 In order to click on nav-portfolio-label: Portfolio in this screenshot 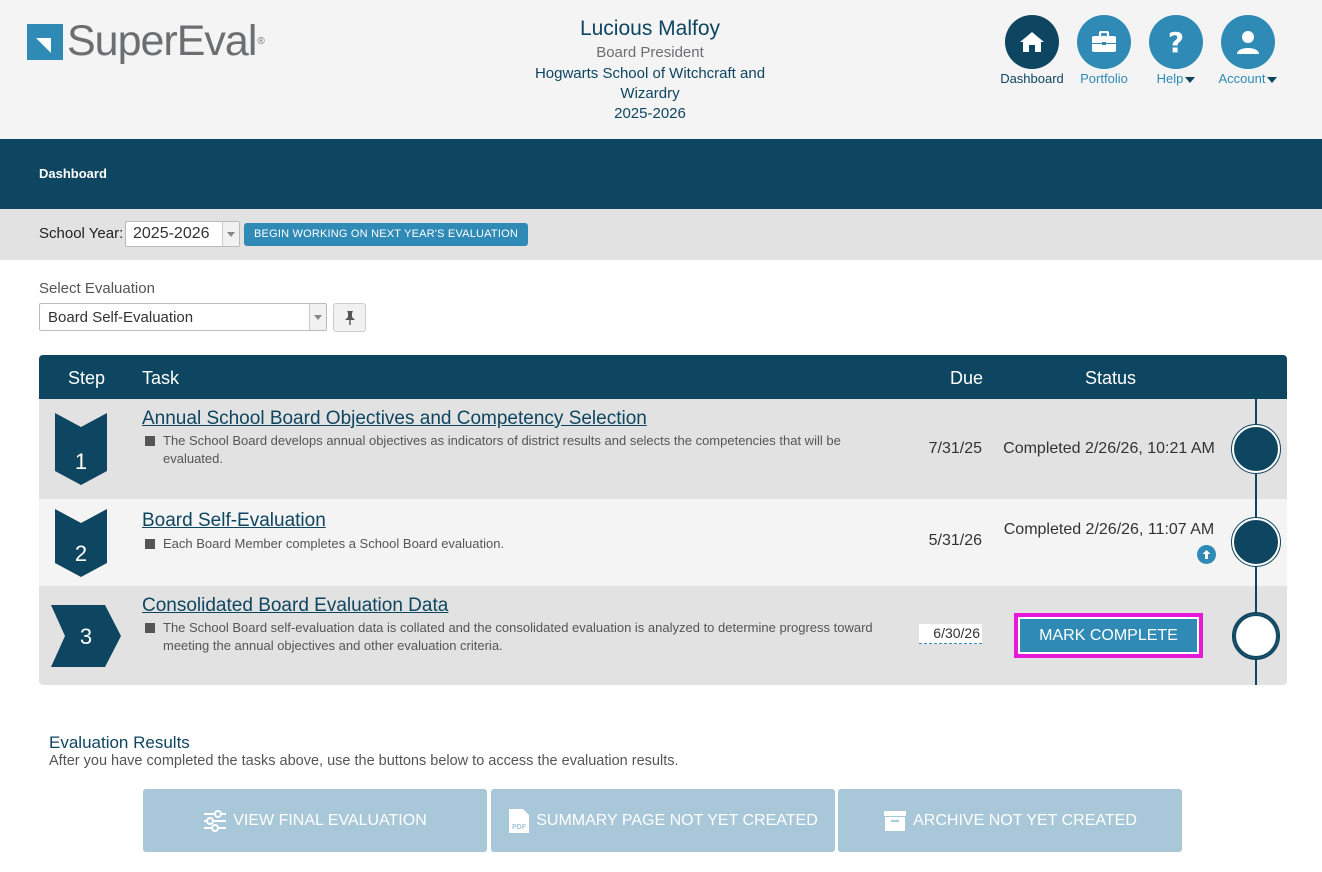, I will do `click(1104, 78)`.